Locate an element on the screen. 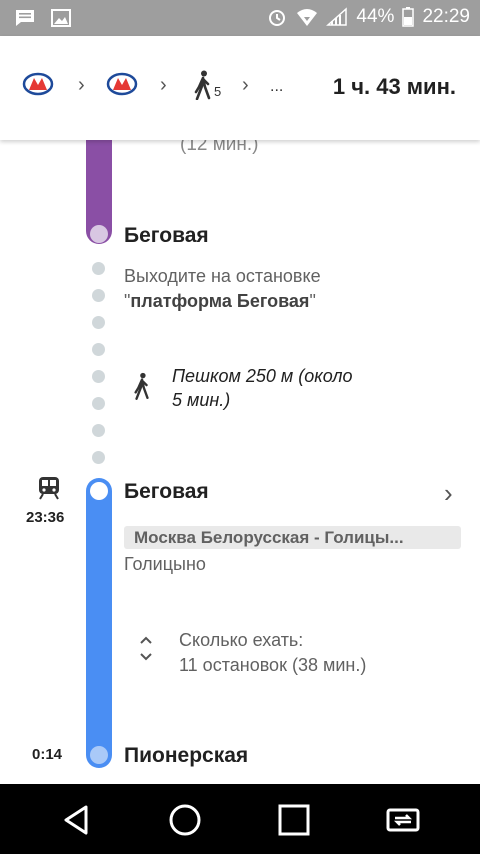  wifi-icon is located at coordinates (307, 17).